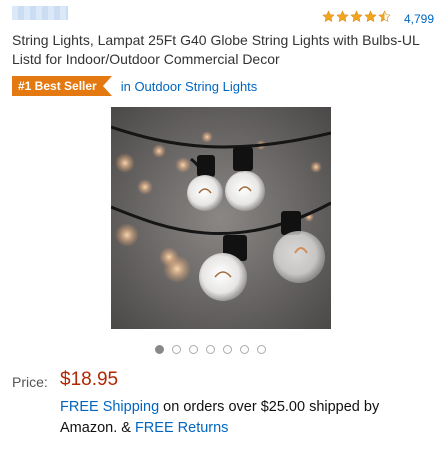 The image size is (441, 450). I want to click on free-shipping-link: FREE Shipping, so click(109, 407).